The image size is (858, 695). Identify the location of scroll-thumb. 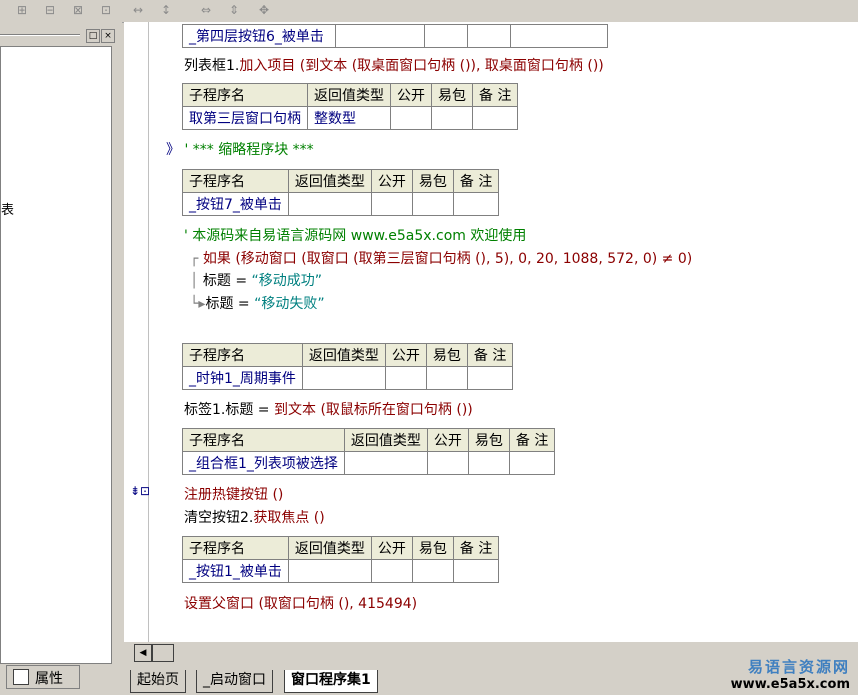
(163, 653).